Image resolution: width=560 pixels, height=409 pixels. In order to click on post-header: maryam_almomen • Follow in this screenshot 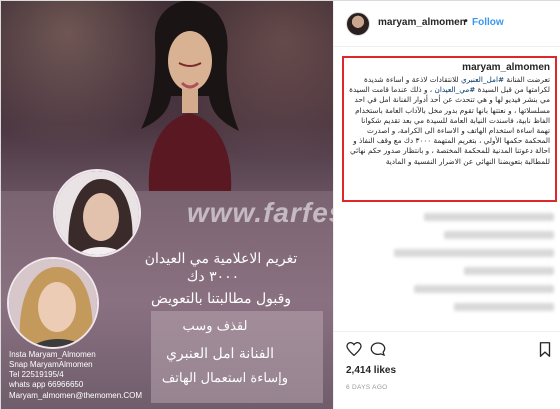, I will do `click(447, 24)`.